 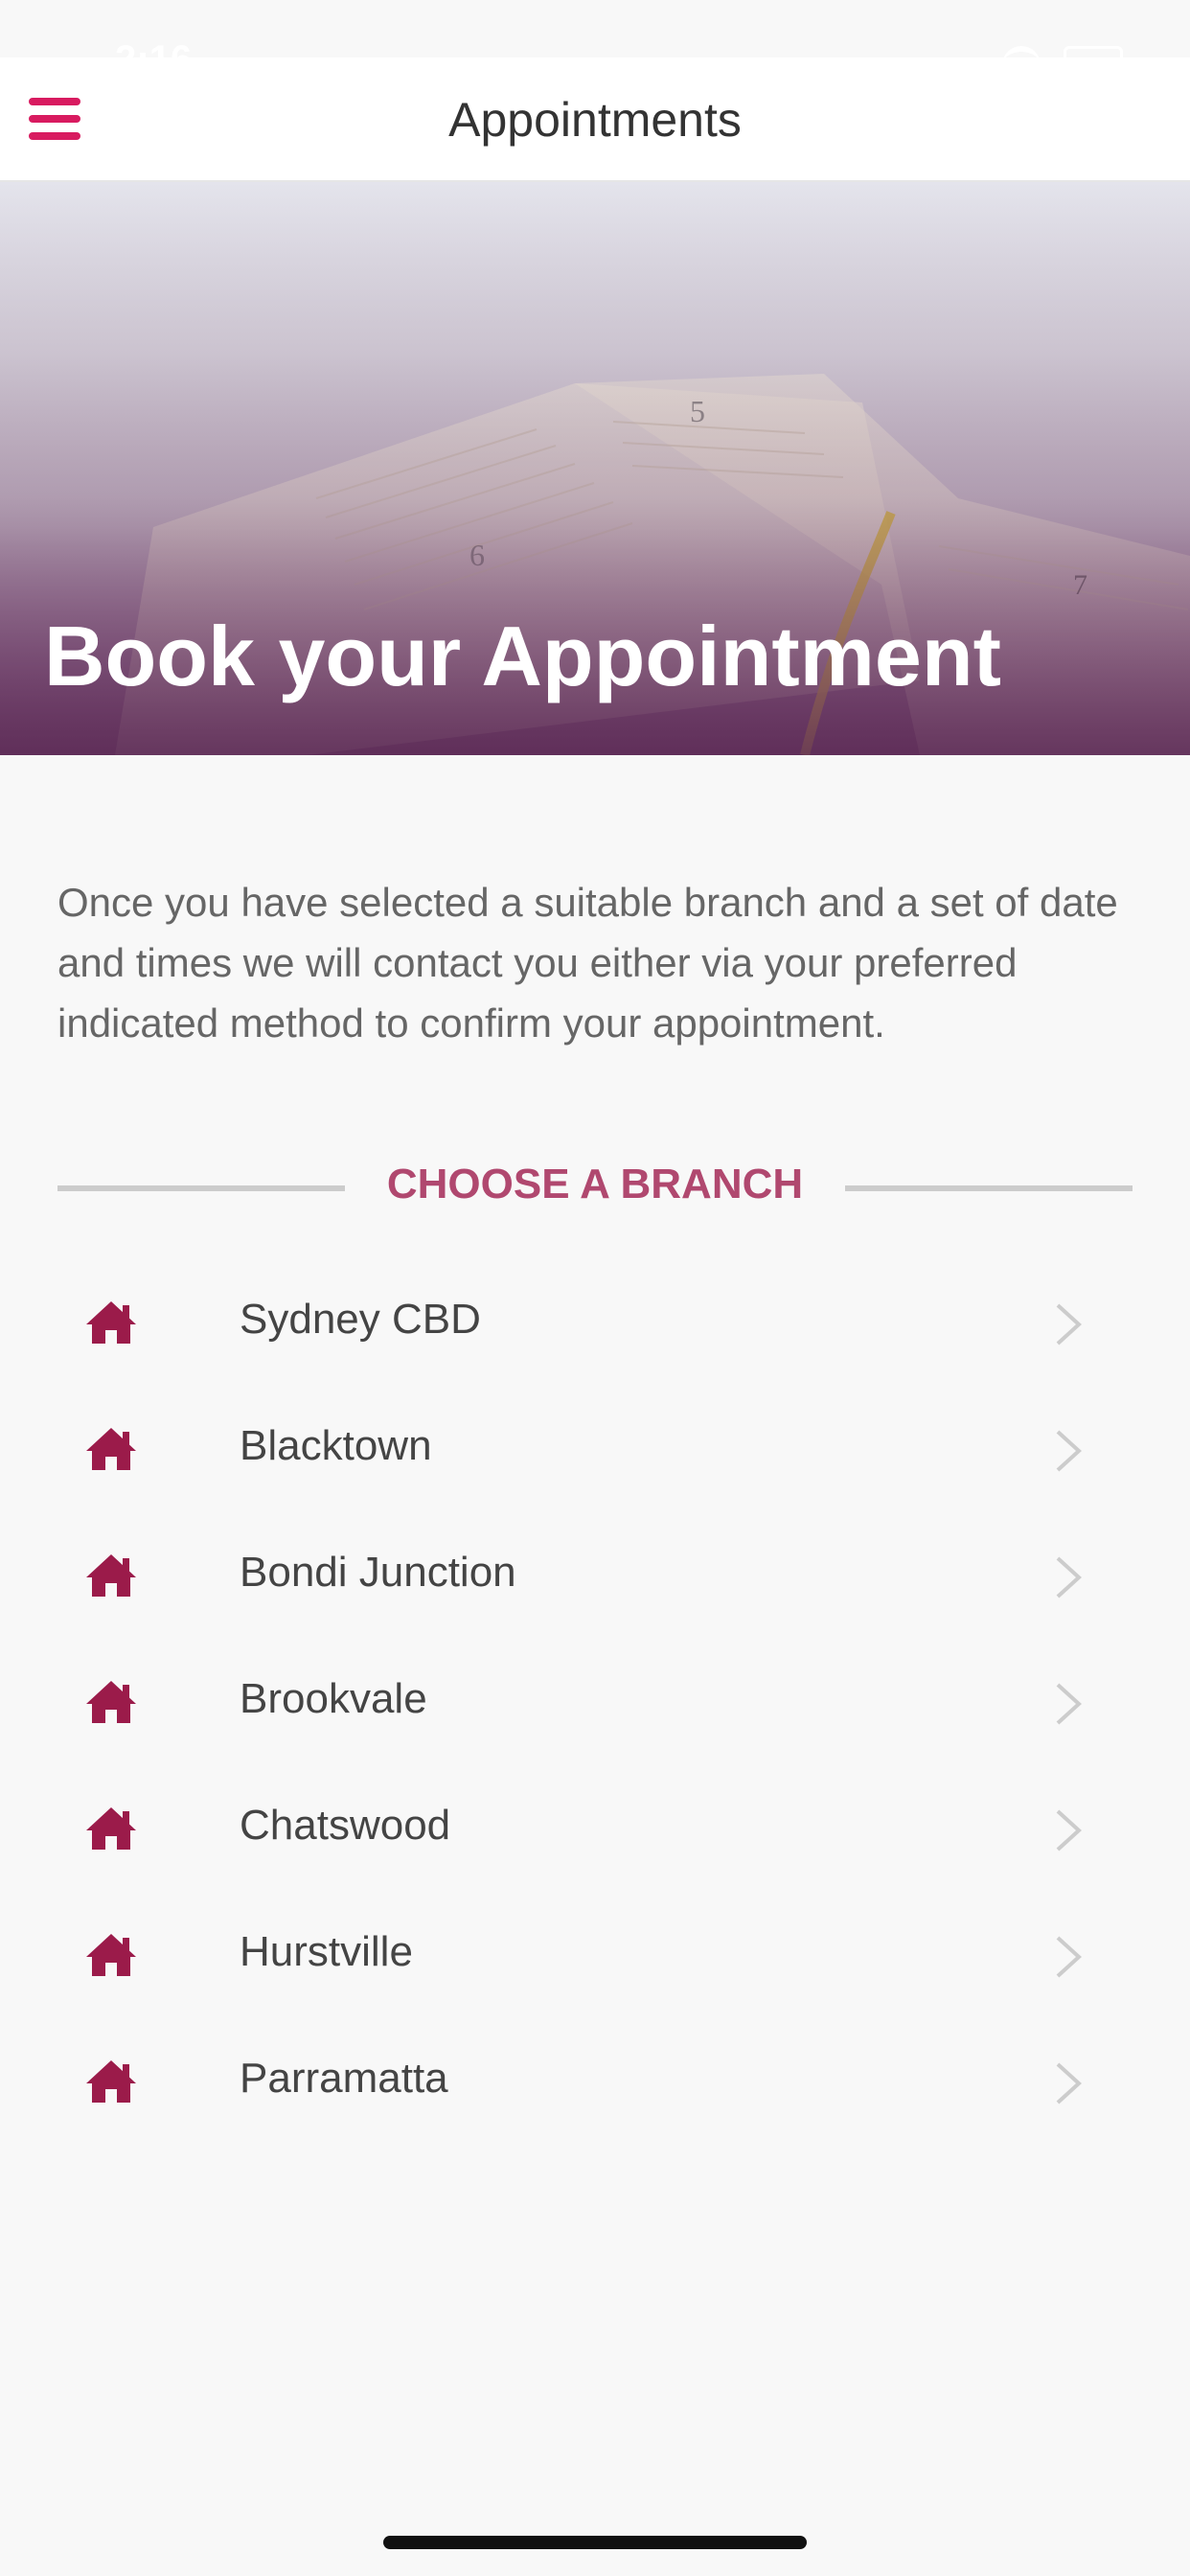 What do you see at coordinates (346, 1825) in the screenshot?
I see `branch-name: Chatswood` at bounding box center [346, 1825].